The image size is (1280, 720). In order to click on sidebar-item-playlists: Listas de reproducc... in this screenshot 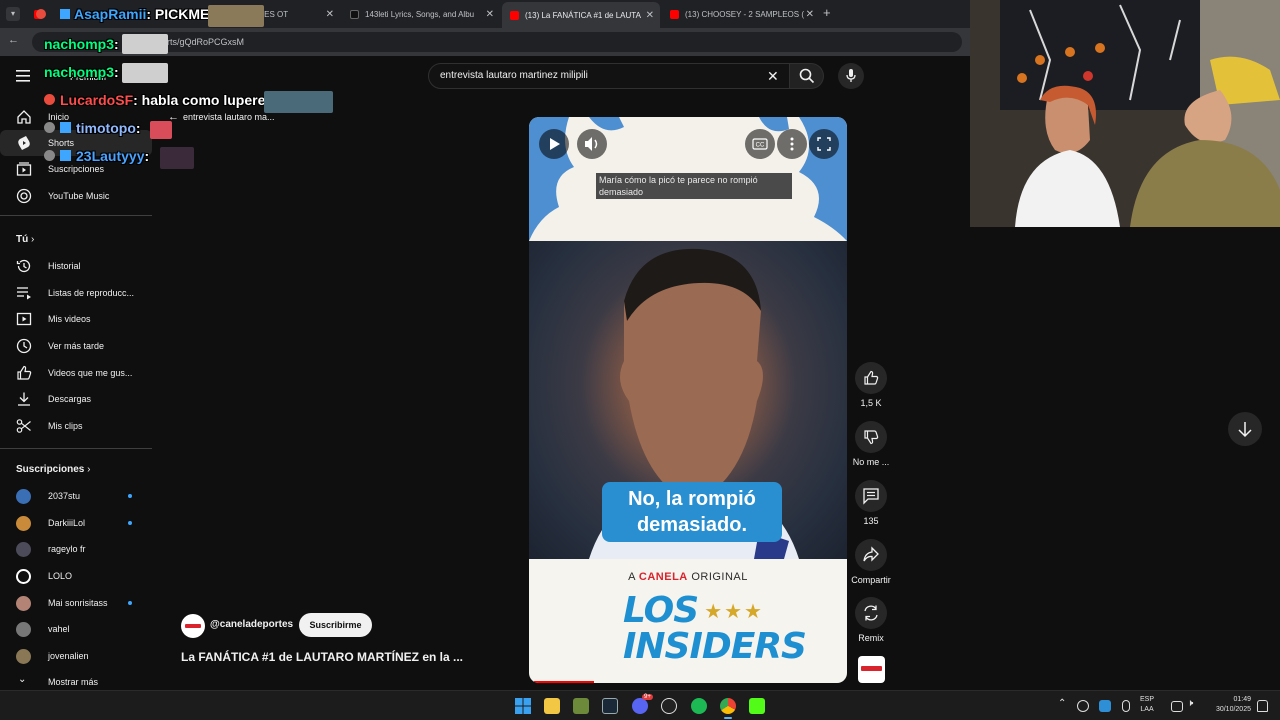, I will do `click(76, 293)`.